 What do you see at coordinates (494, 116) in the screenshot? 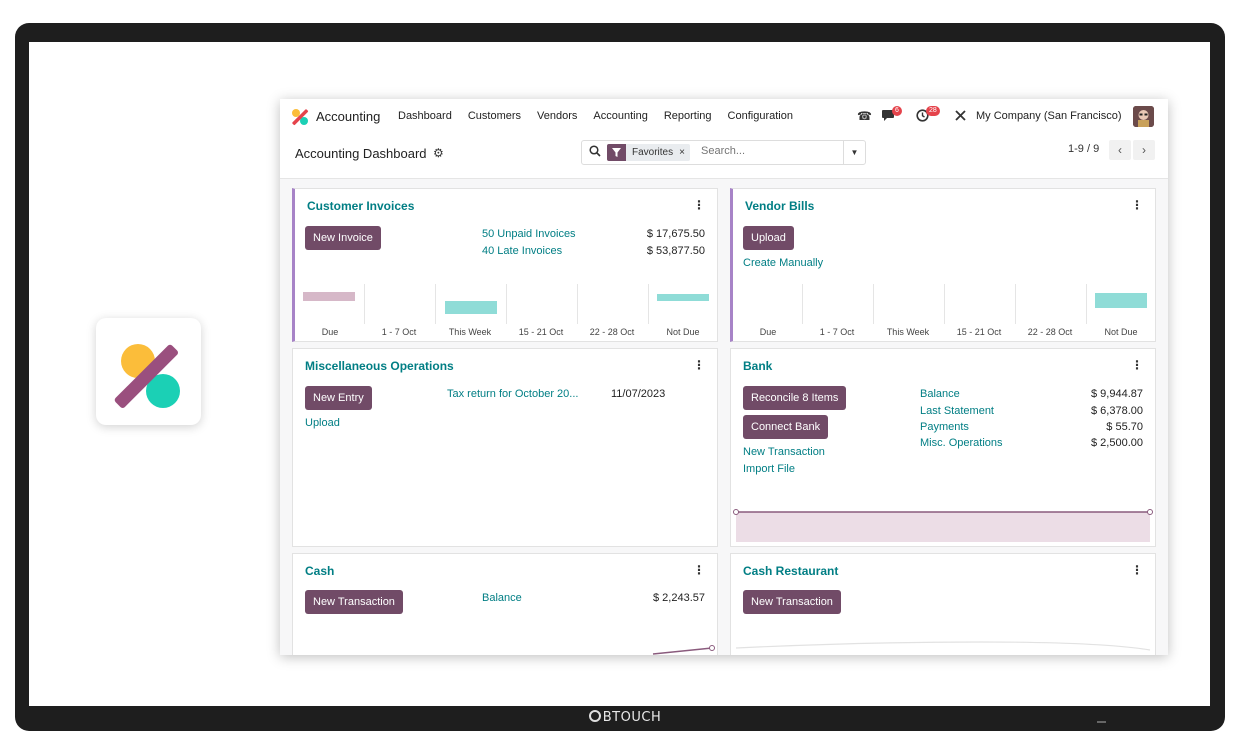
I see `menu-customers: Customers` at bounding box center [494, 116].